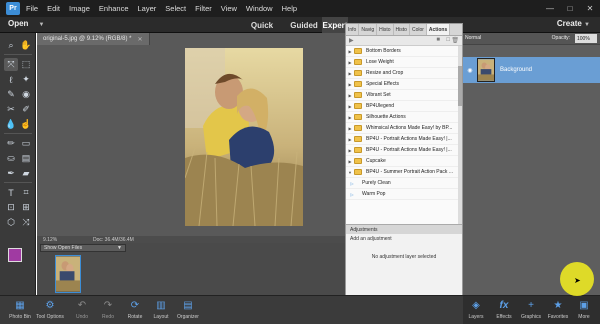 The image size is (600, 324). What do you see at coordinates (11, 143) in the screenshot?
I see `pencil-tool-icon: ✏` at bounding box center [11, 143].